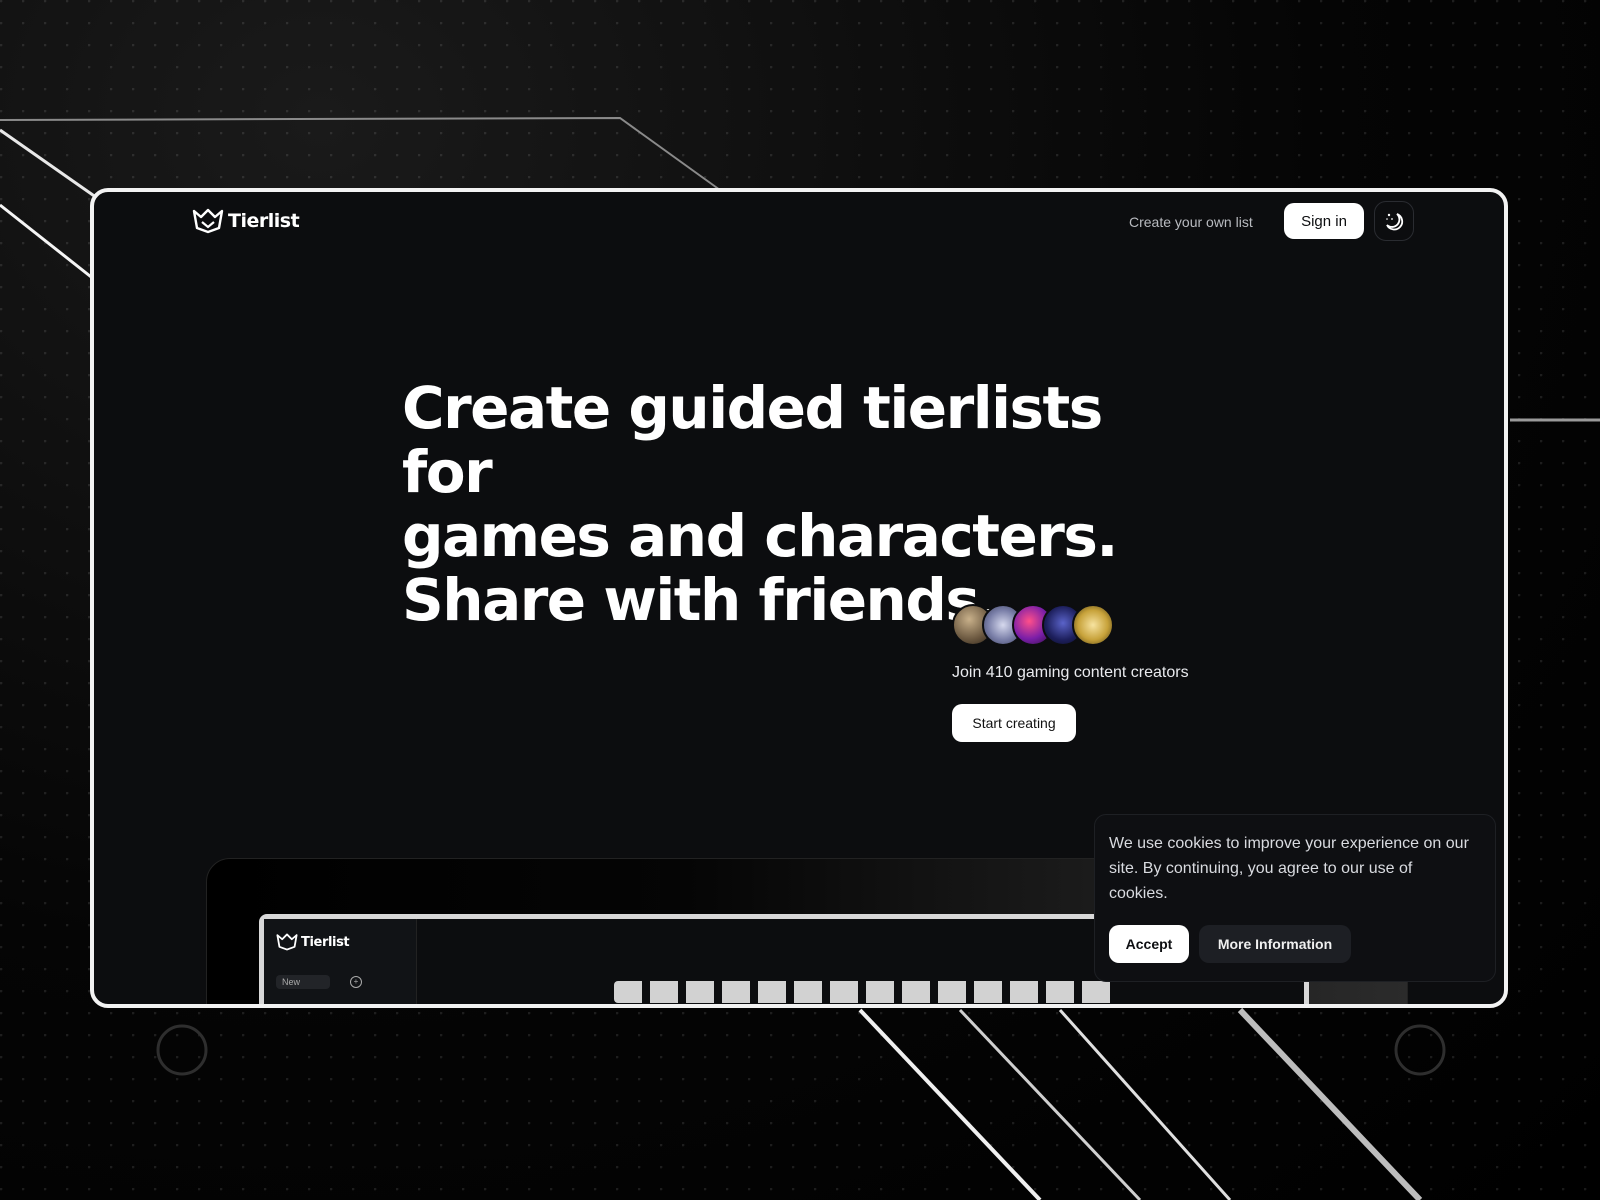 This screenshot has height=1200, width=1600. I want to click on site-logo: Tierlist, so click(246, 221).